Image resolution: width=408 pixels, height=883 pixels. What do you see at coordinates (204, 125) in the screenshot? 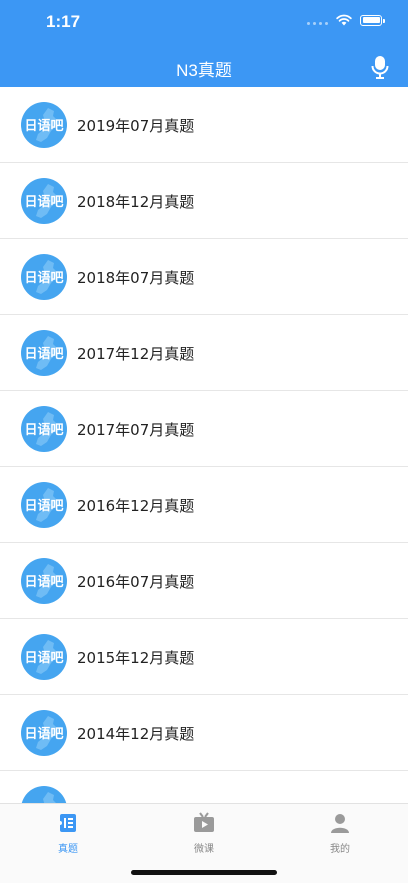
I see `exam-row: 日语吧 2019年07月真题` at bounding box center [204, 125].